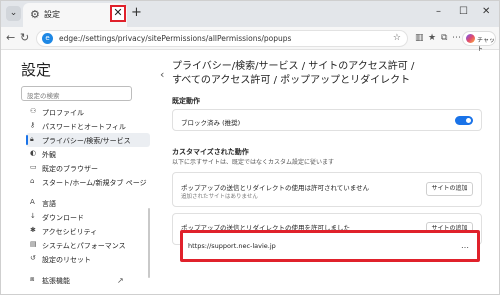  Describe the element at coordinates (84, 127) in the screenshot. I see `sidebar-item-label: パスワードとオートフィル` at that location.